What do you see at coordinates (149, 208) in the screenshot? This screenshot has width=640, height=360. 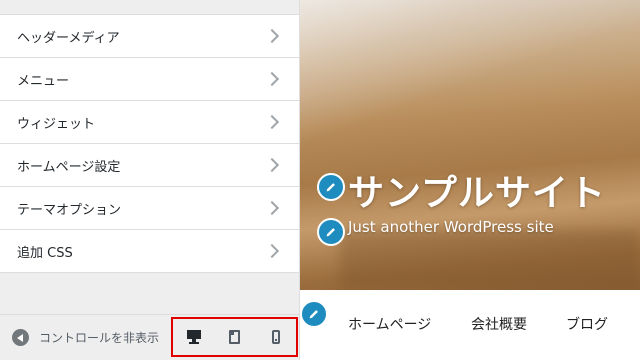 I see `sidebar-item-theme-options: テーマオプション` at bounding box center [149, 208].